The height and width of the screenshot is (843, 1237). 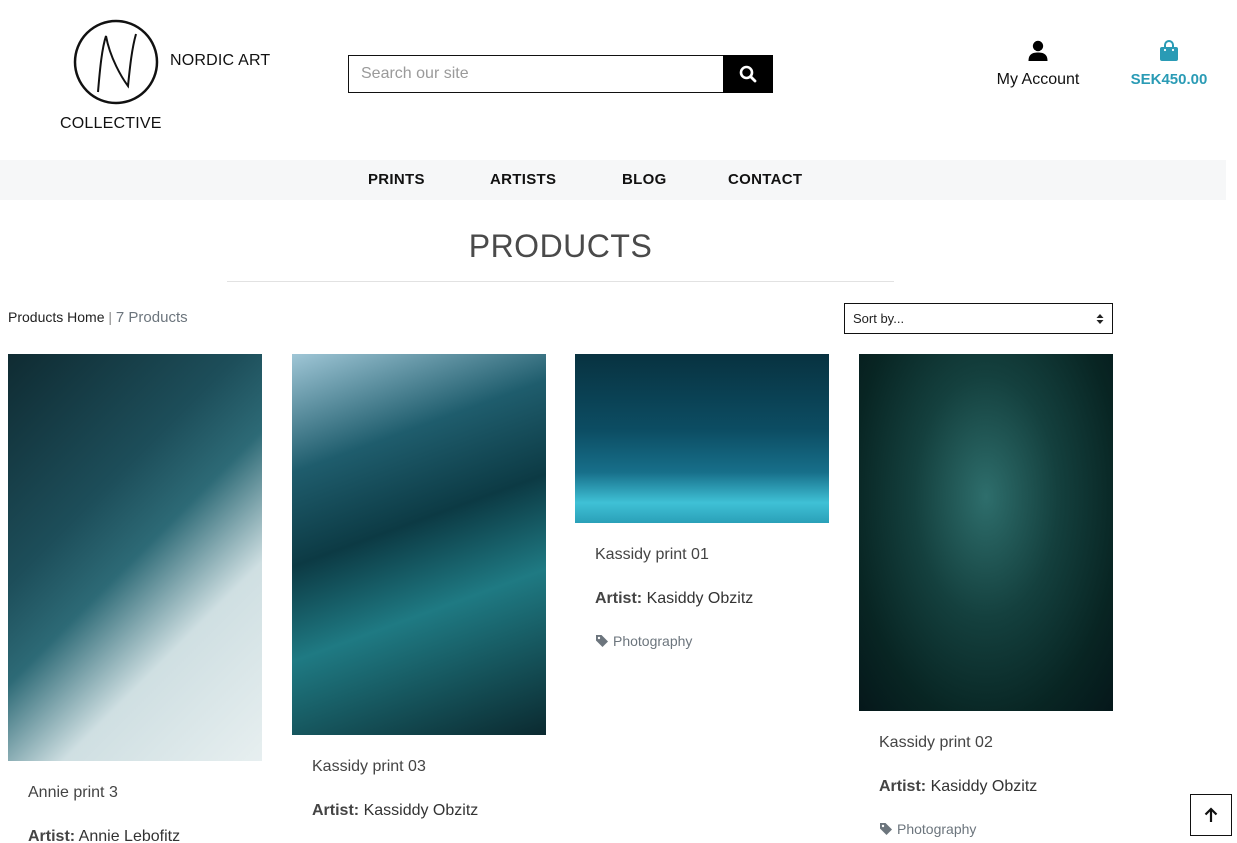 I want to click on search-input, so click(x=535, y=74).